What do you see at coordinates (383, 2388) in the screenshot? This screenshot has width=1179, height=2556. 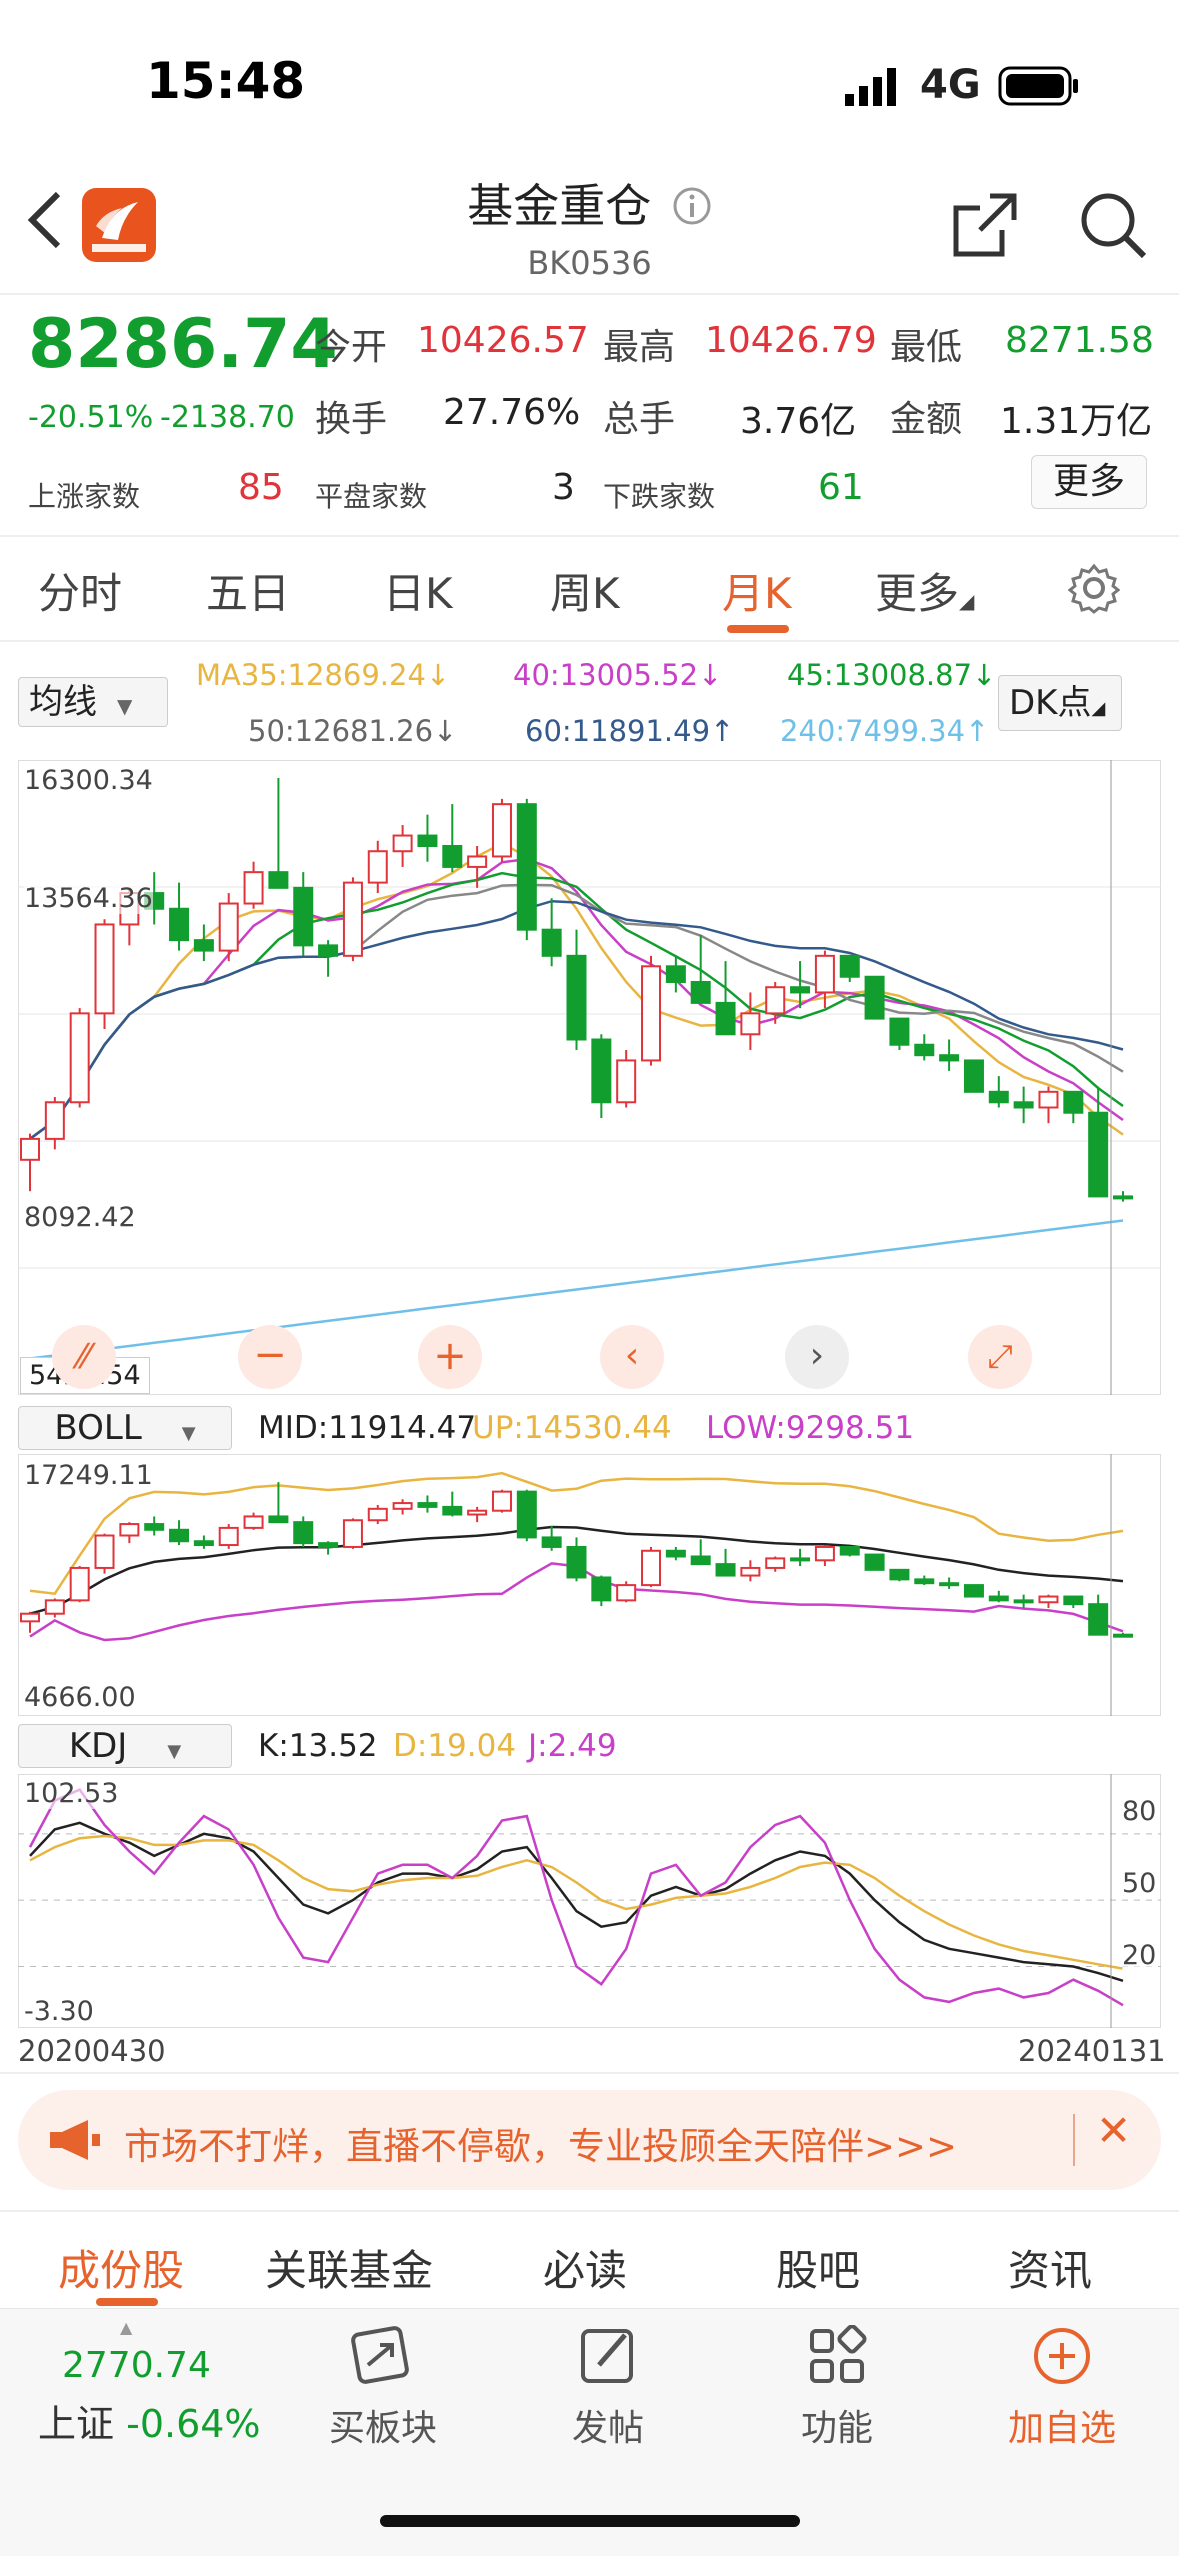 I see `buy-sector-button: 买板块` at bounding box center [383, 2388].